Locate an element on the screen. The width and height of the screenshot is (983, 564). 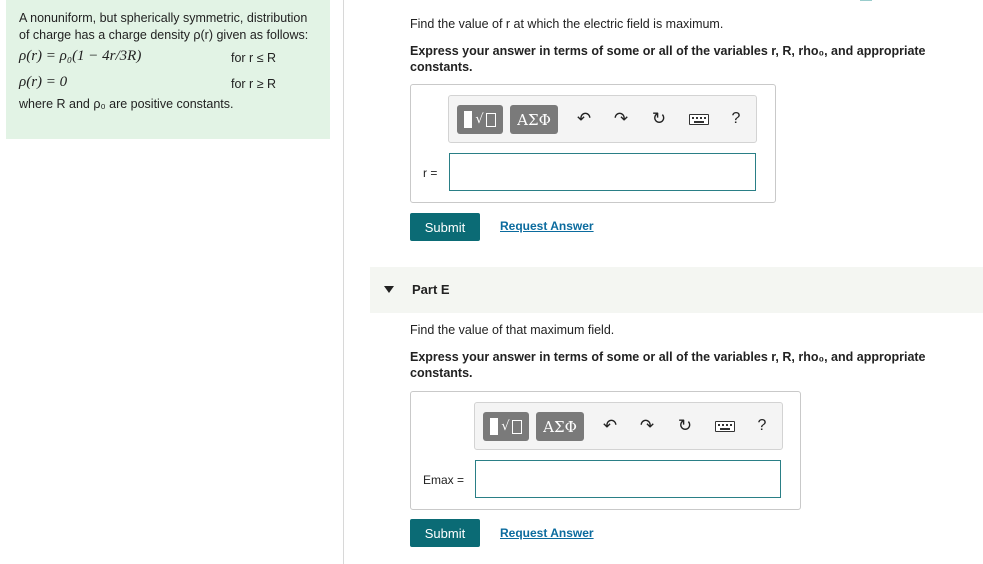
equation-1-condition: for r ≤ R is located at coordinates (254, 58).